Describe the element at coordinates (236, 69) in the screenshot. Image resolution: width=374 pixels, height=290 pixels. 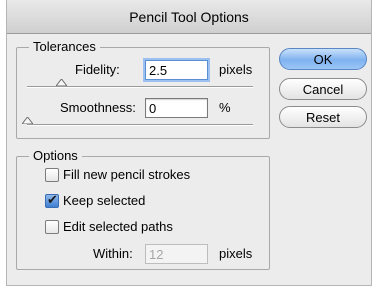
I see `fidelity-unit: pixels` at that location.